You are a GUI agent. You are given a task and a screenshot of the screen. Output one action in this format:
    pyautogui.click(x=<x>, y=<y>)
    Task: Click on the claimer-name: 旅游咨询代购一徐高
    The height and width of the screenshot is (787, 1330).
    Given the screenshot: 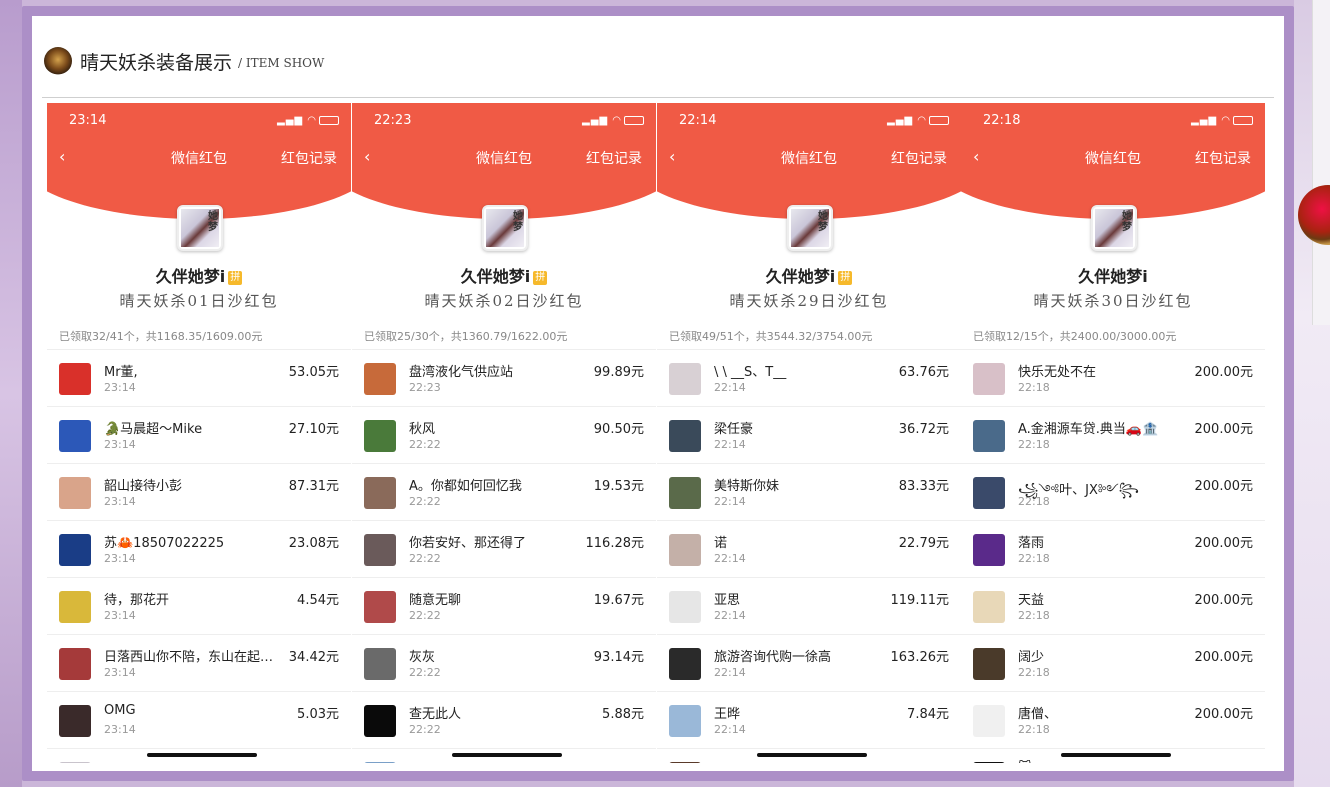 What is the action you would take?
    pyautogui.click(x=773, y=657)
    